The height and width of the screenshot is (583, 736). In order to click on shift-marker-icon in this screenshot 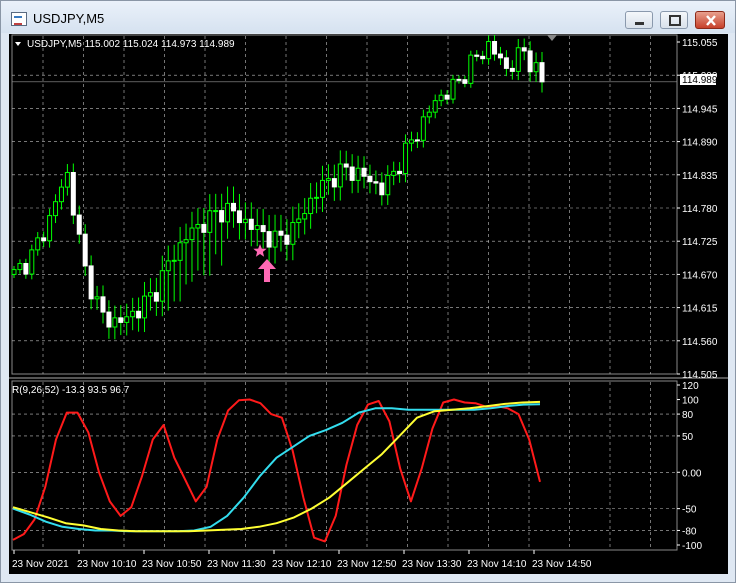, I will do `click(552, 38)`.